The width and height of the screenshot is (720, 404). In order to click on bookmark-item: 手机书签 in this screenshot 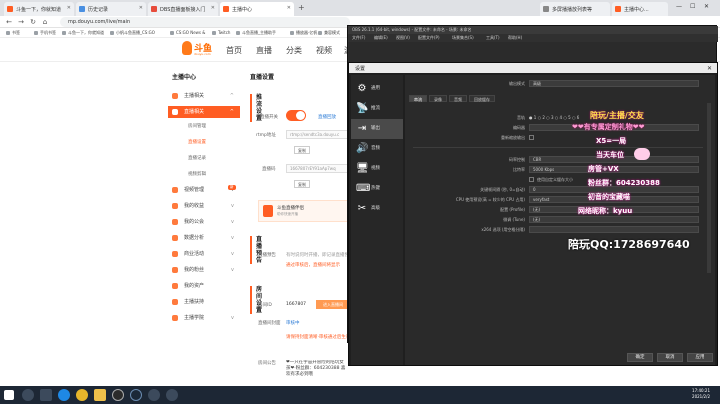, I will do `click(45, 33)`.